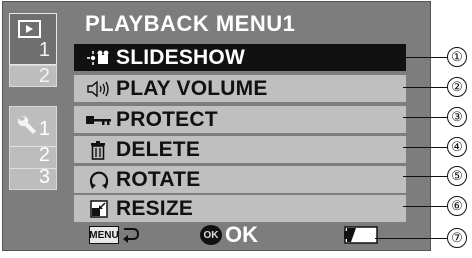  Describe the element at coordinates (155, 208) in the screenshot. I see `menu-item-label: RESIZE` at that location.